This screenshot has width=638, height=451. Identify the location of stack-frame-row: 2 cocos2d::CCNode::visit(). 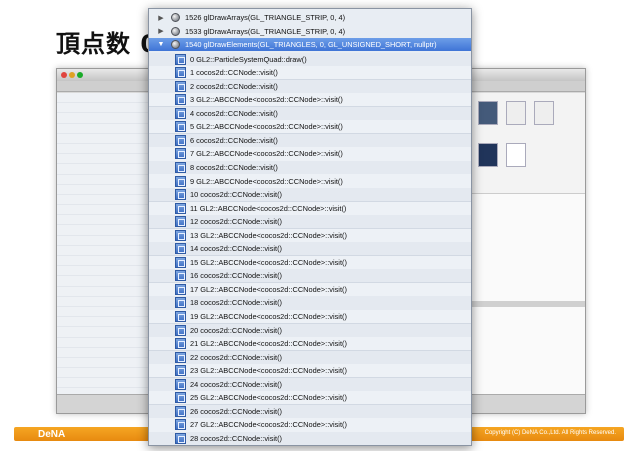
(310, 86).